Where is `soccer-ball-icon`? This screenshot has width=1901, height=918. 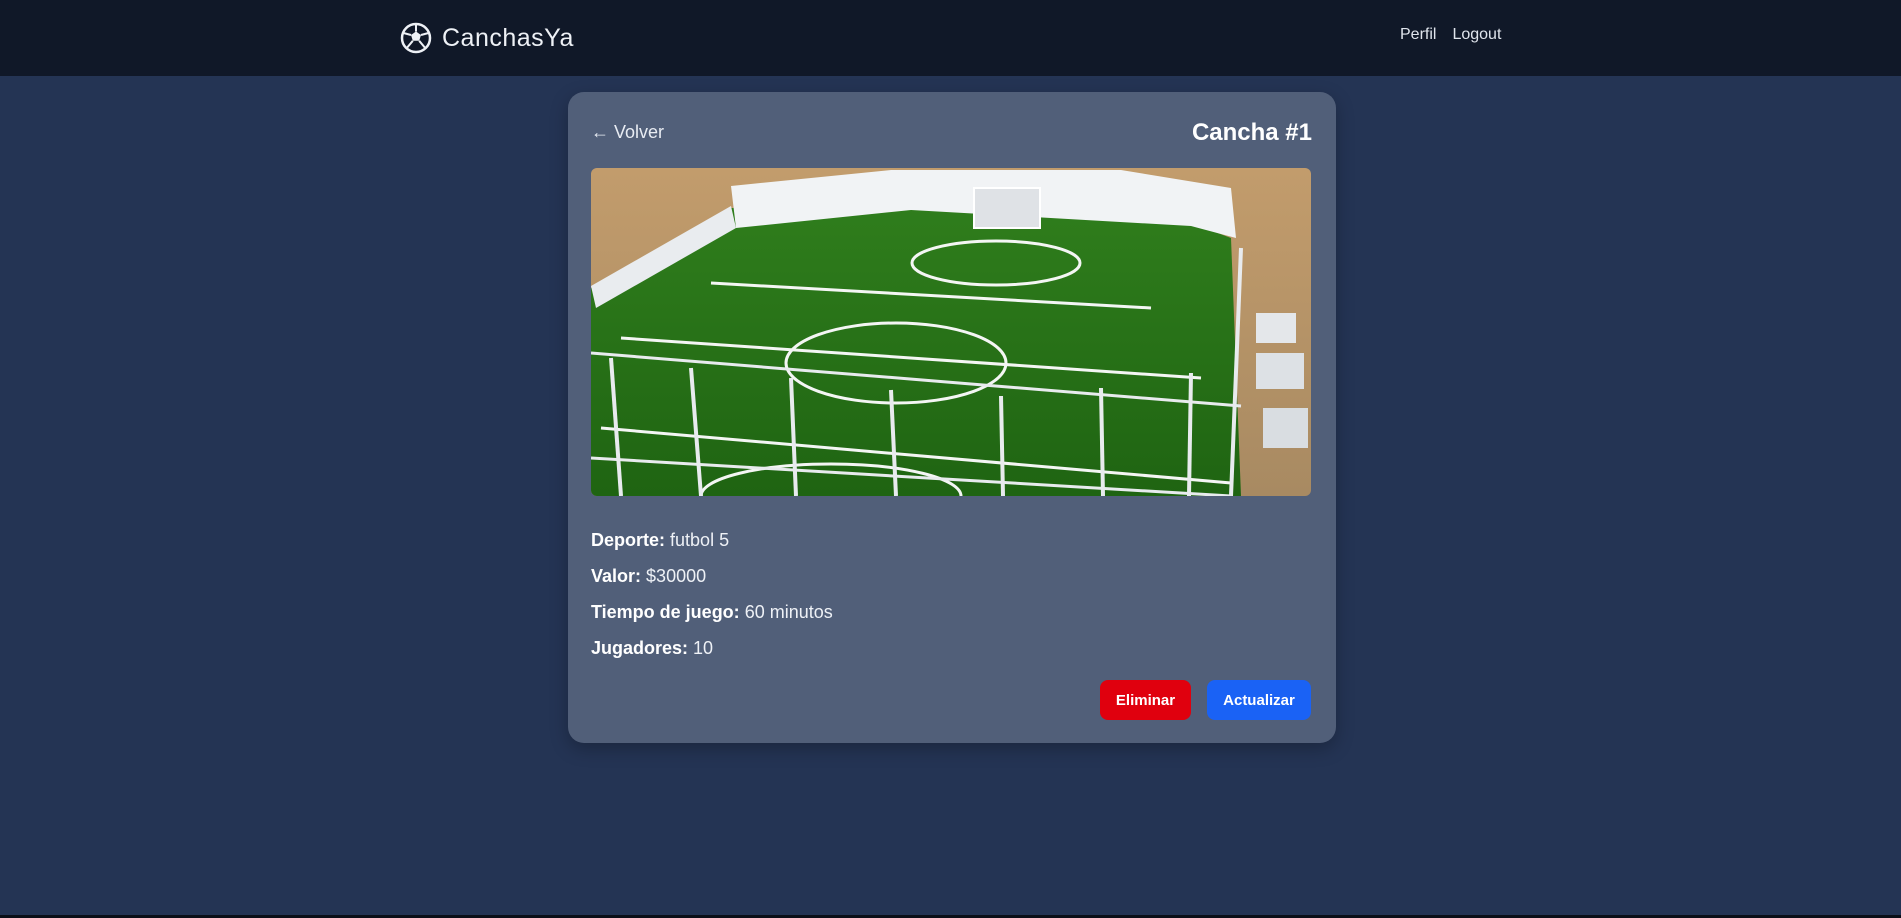 soccer-ball-icon is located at coordinates (416, 38).